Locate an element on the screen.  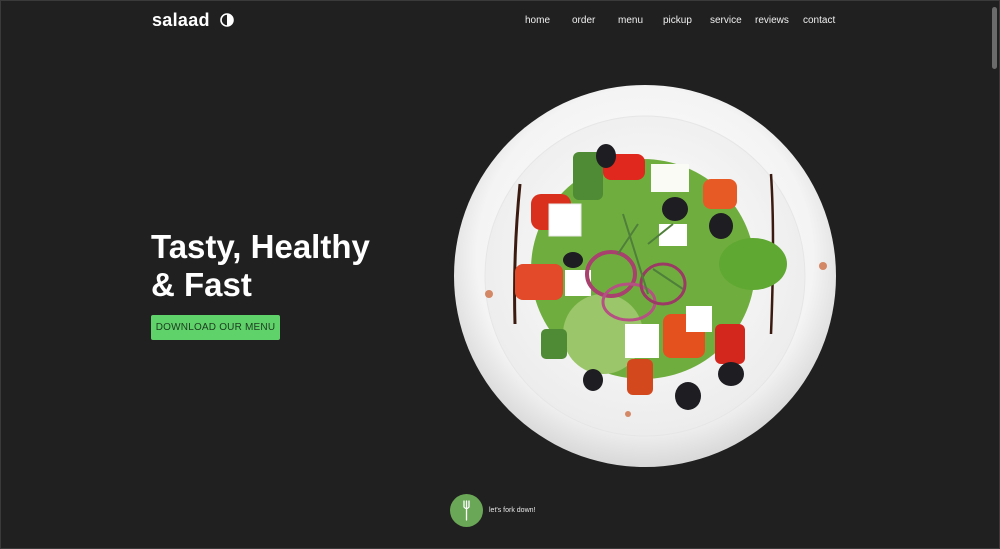
nav-reviews: reviews is located at coordinates (772, 20).